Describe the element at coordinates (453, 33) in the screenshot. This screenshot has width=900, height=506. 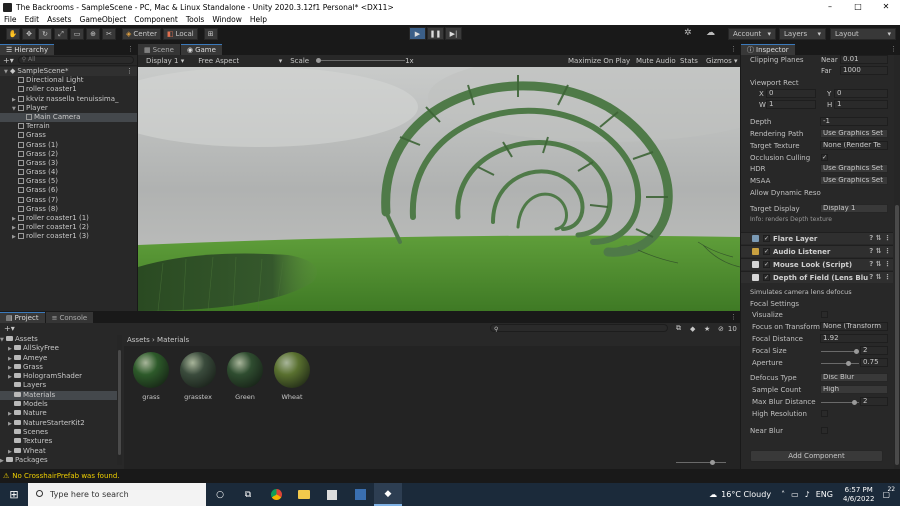
I see `step-button: ▶|` at that location.